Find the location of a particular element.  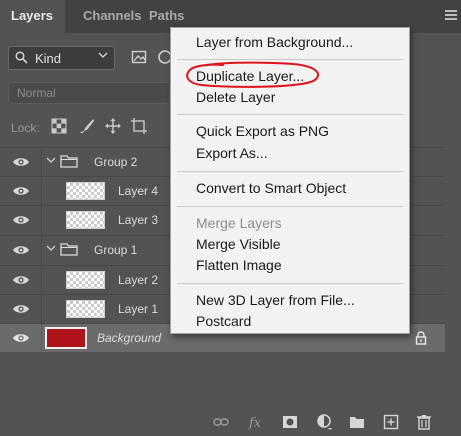

lock-icon is located at coordinates (421, 338).